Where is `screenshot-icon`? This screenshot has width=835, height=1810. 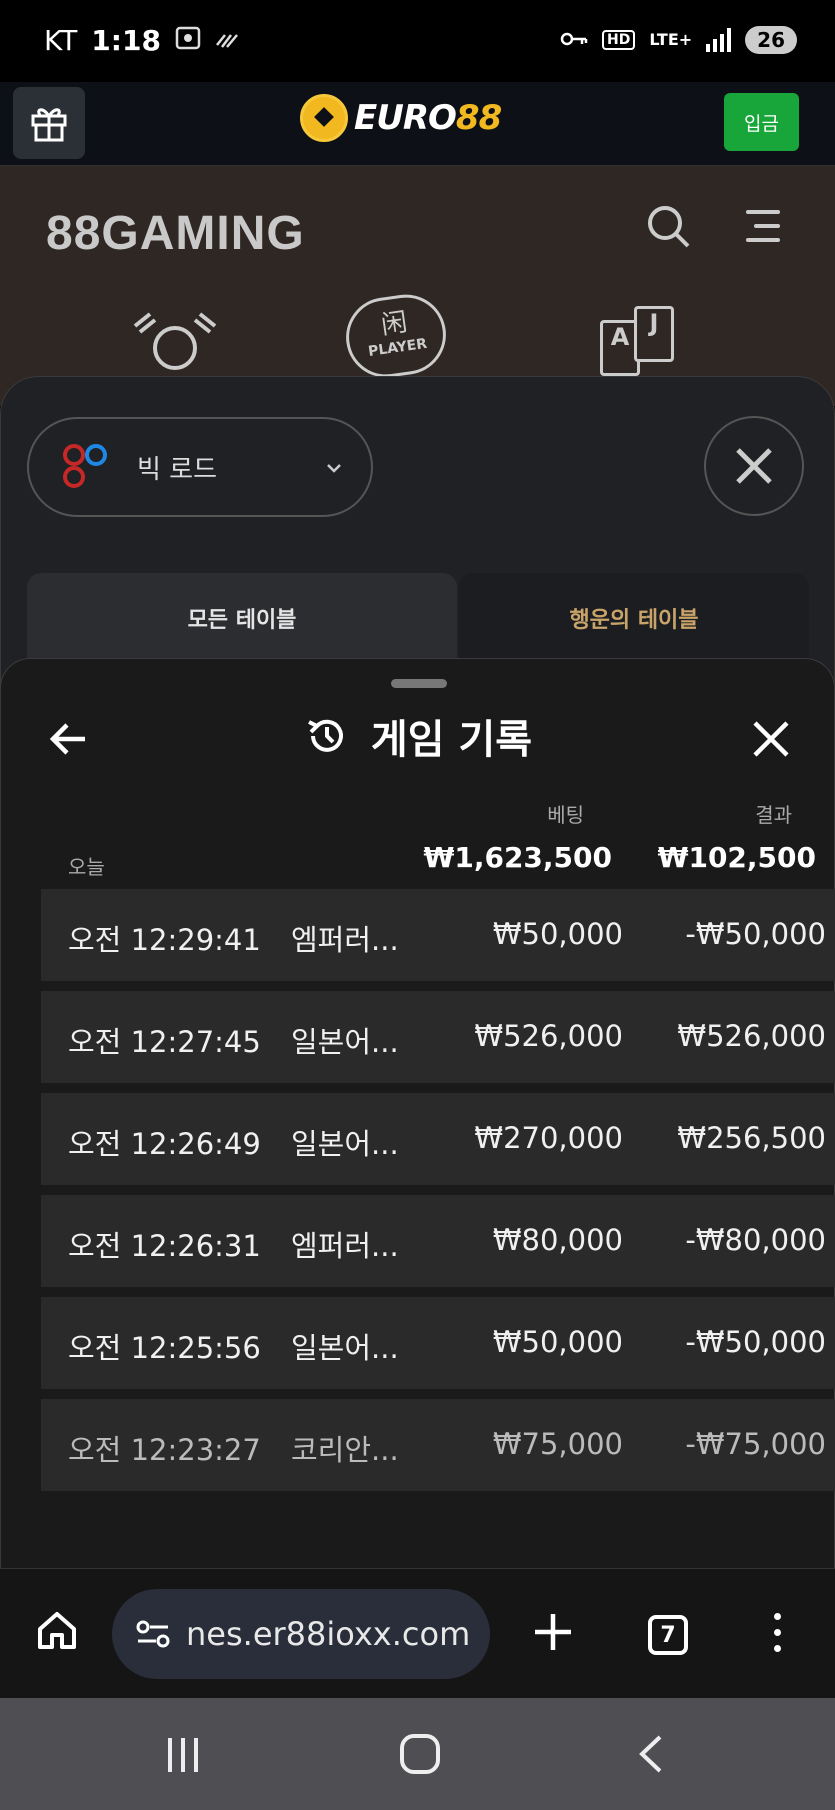 screenshot-icon is located at coordinates (188, 41).